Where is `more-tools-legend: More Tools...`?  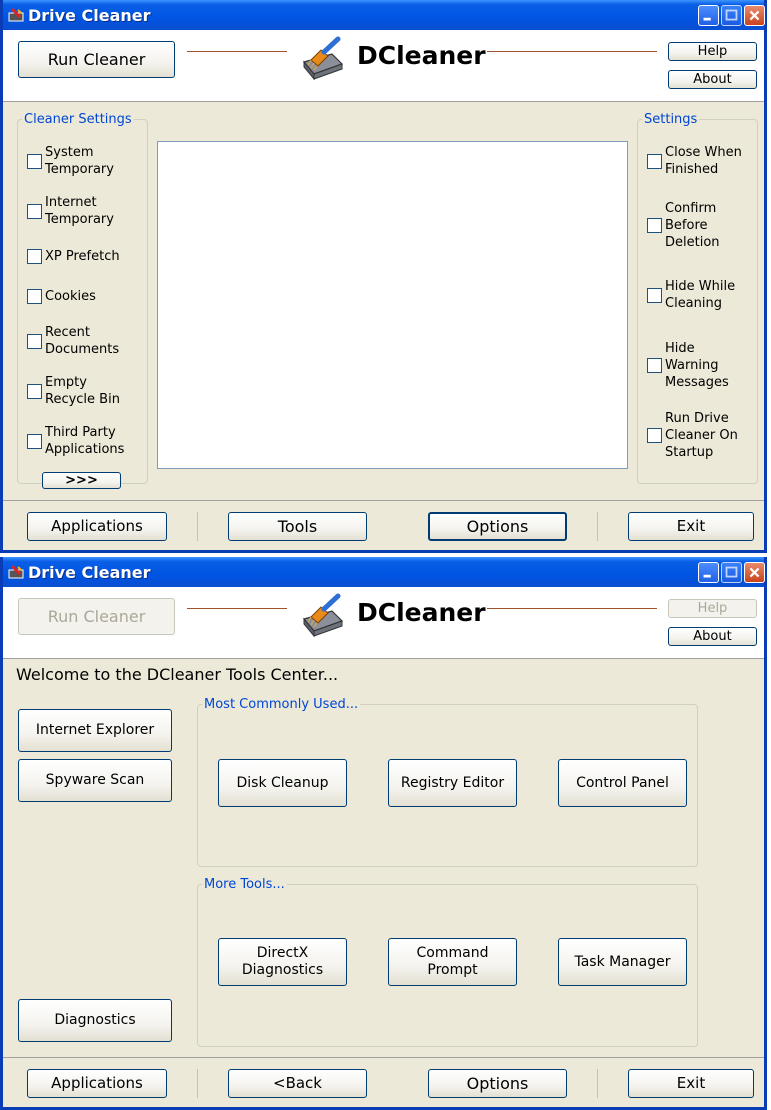 more-tools-legend: More Tools... is located at coordinates (244, 884).